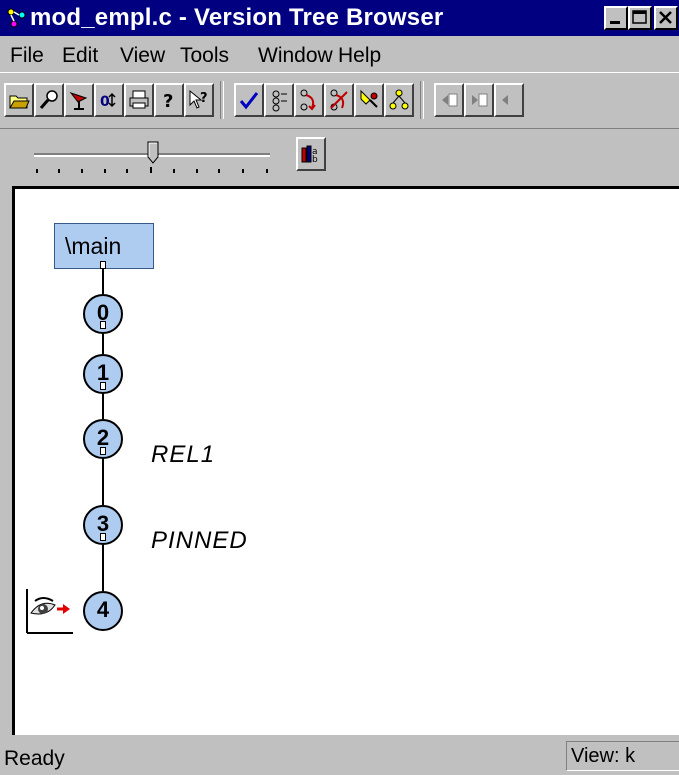  What do you see at coordinates (142, 56) in the screenshot?
I see `menu-view: View` at bounding box center [142, 56].